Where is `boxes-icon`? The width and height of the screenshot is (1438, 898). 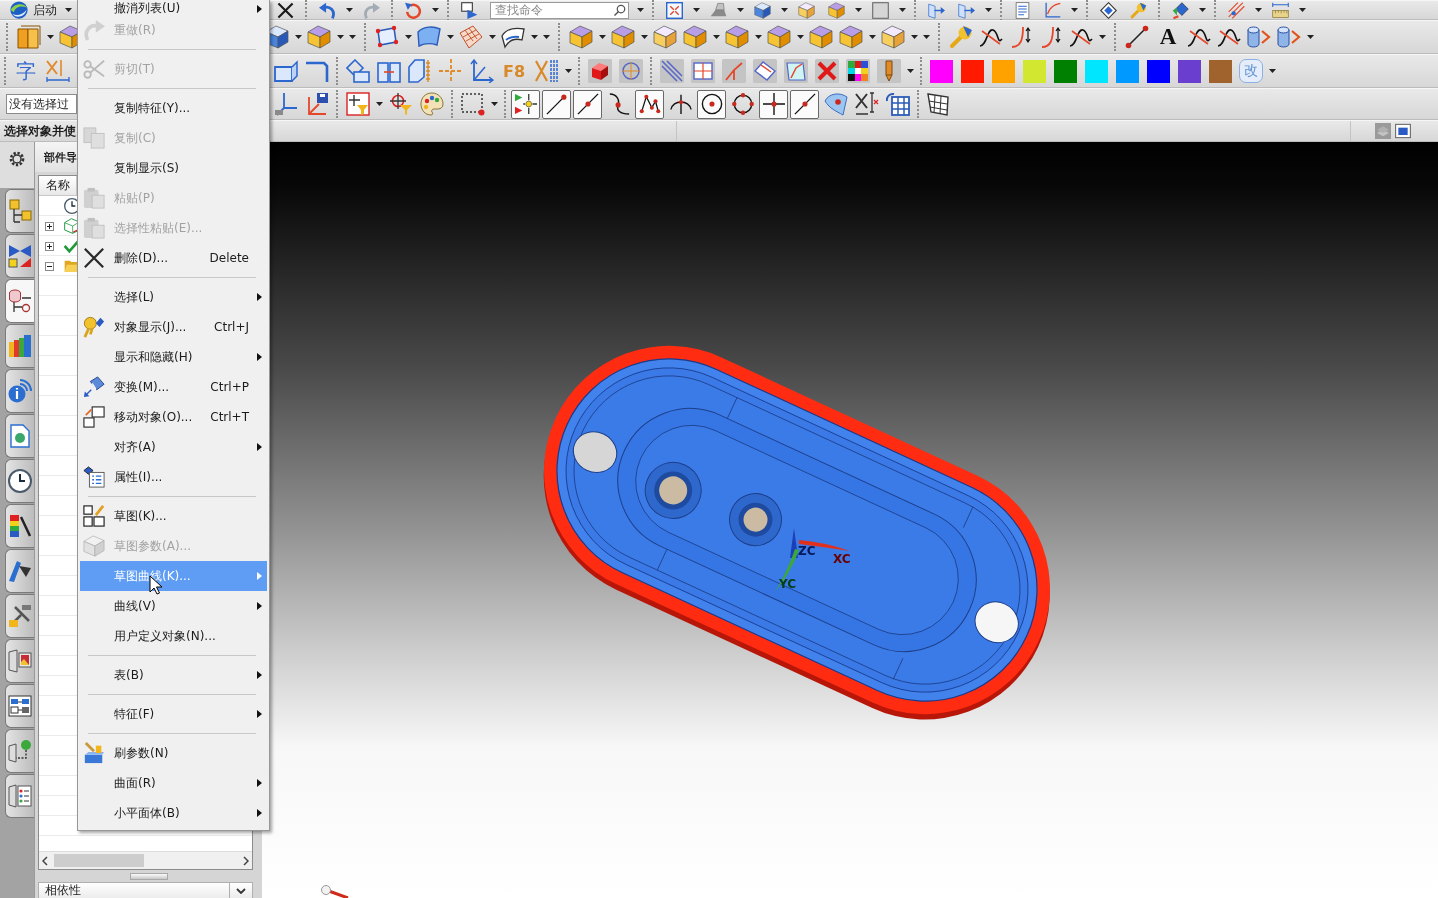
boxes-icon is located at coordinates (388, 71).